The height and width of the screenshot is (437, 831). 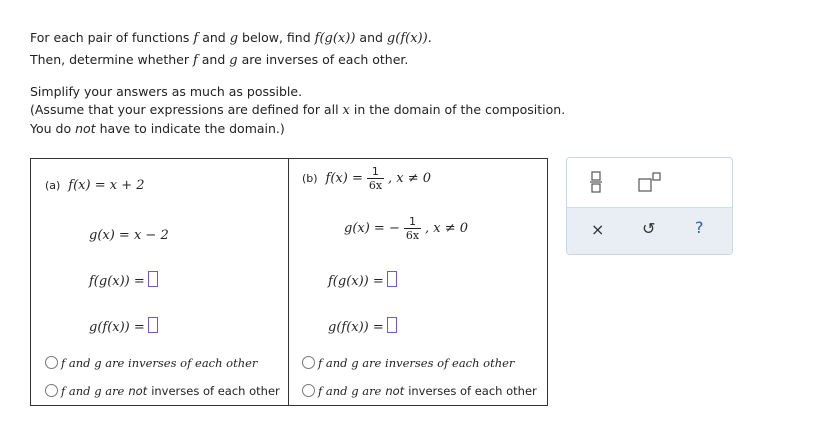 I want to click on part-a-option-not-inverse: f and g are not inverses of each other, so click(x=162, y=390).